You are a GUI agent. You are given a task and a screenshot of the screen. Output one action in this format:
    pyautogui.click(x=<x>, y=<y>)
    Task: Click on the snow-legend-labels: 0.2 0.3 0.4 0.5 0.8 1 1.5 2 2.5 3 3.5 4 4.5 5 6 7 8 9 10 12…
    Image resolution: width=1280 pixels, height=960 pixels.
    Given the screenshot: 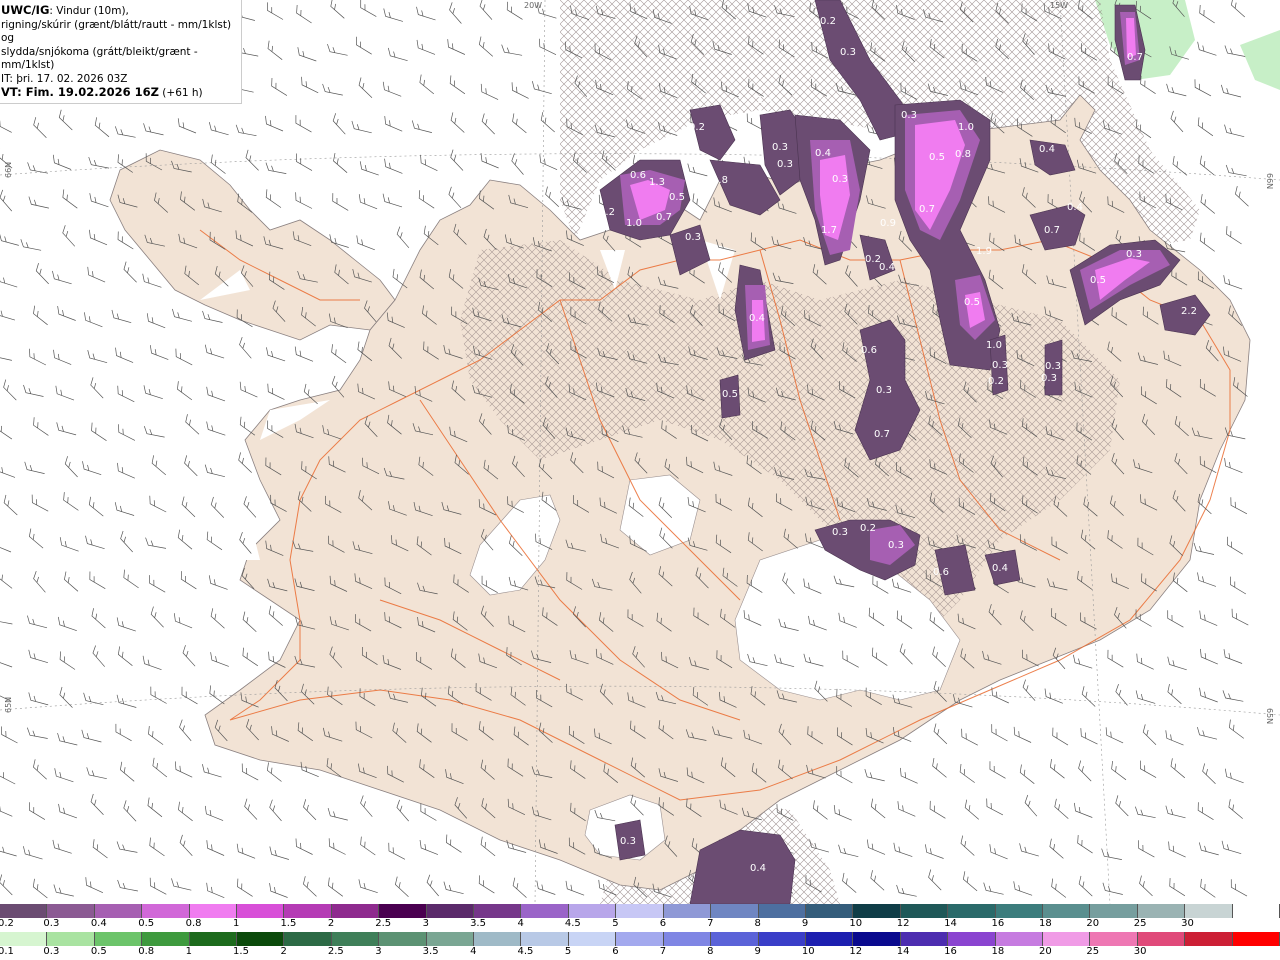 What is the action you would take?
    pyautogui.click(x=640, y=924)
    